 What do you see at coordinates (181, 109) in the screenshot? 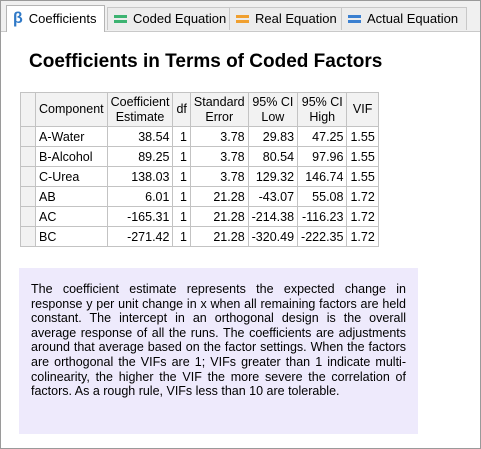
I see `column-header-df: df` at bounding box center [181, 109].